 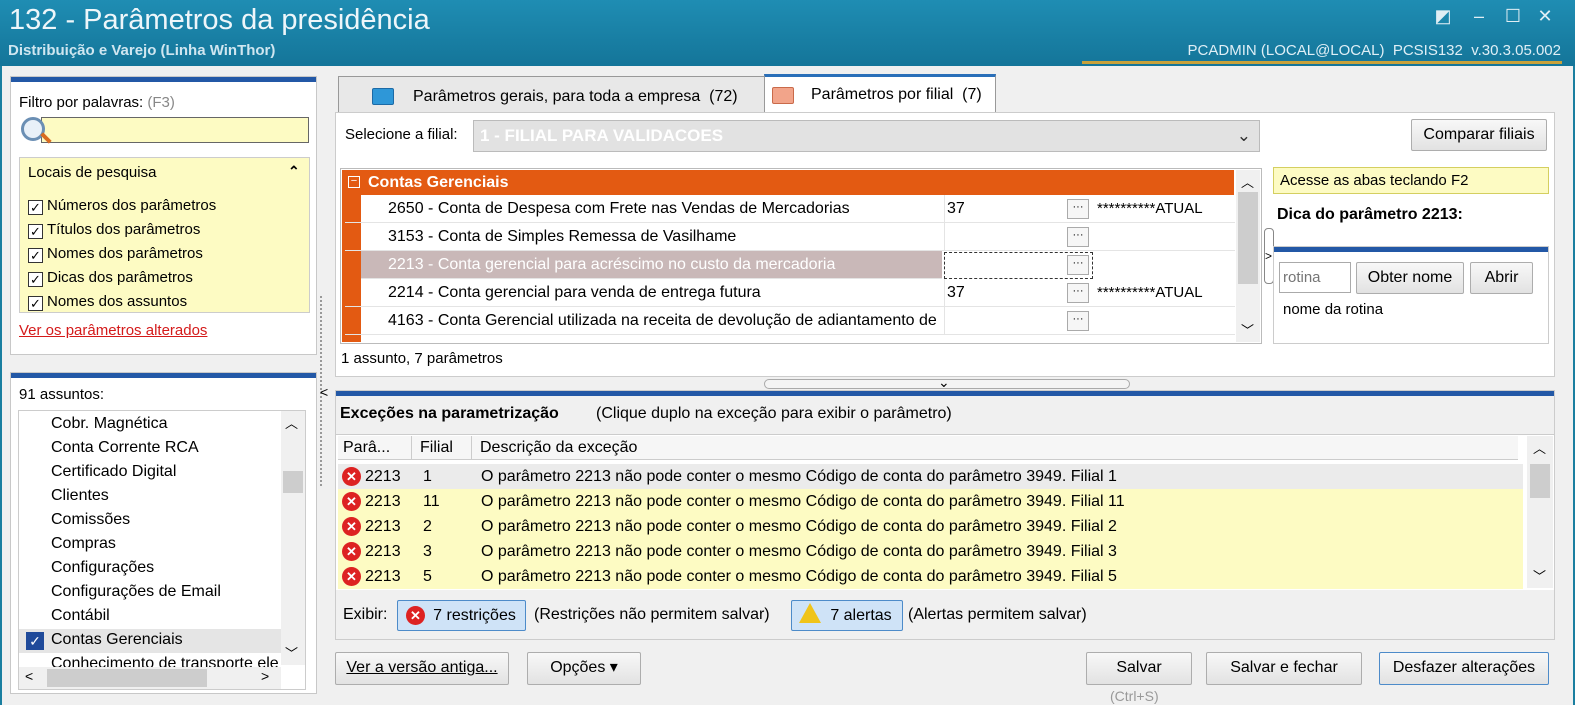 I want to click on list-item: Contas Gerenciais, so click(x=117, y=640).